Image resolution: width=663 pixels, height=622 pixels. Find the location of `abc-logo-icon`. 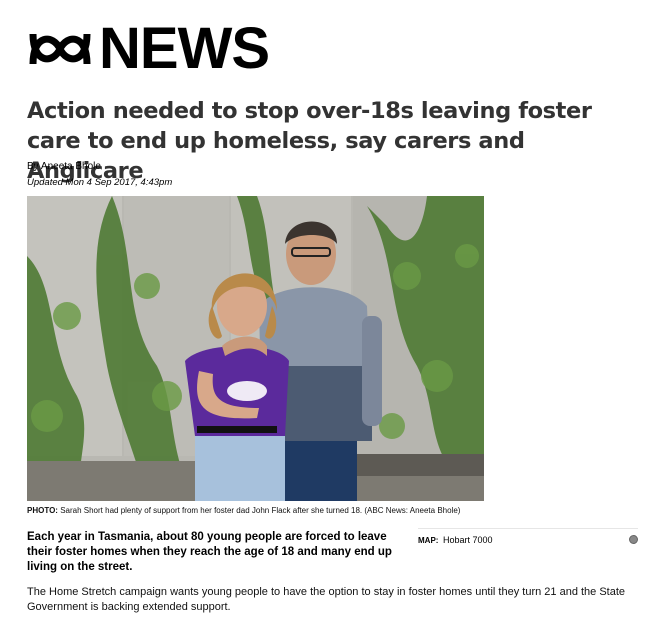

abc-logo-icon is located at coordinates (60, 49).